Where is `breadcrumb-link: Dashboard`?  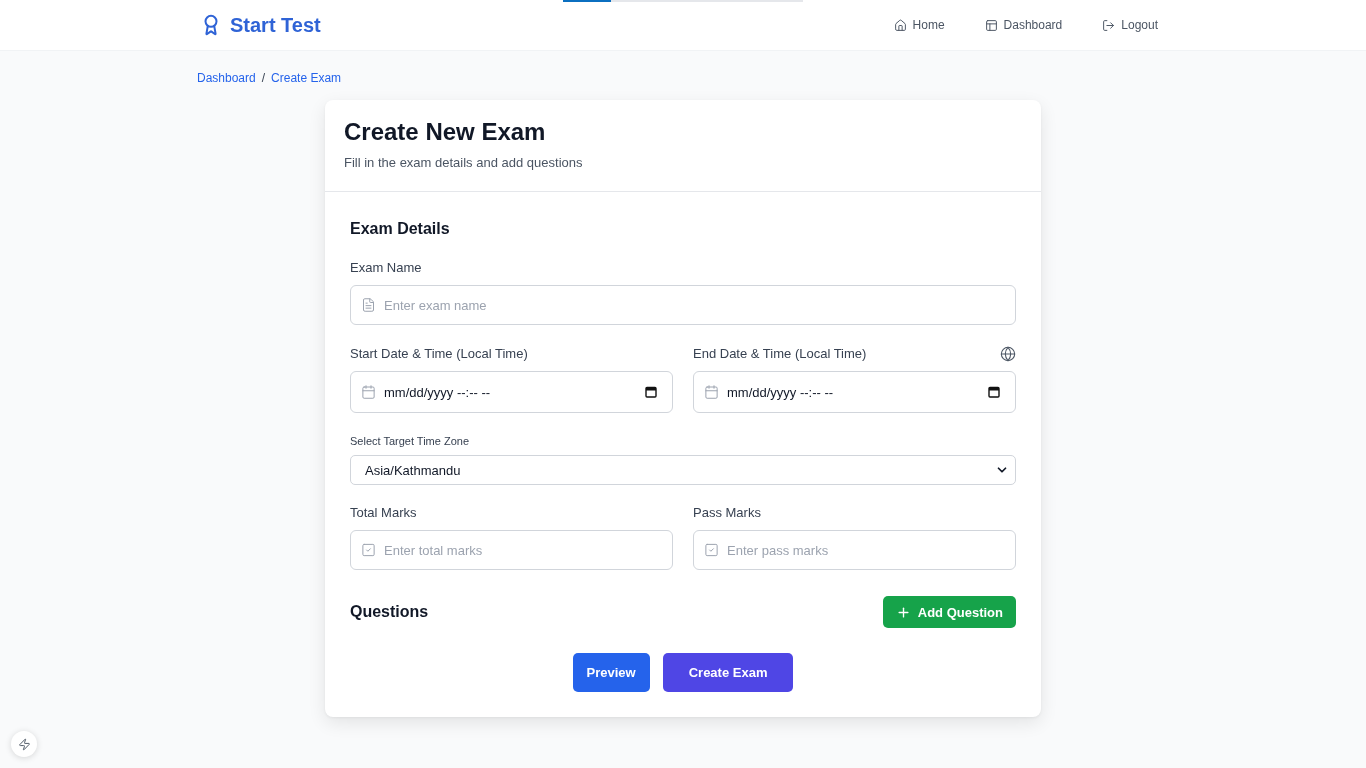
breadcrumb-link: Dashboard is located at coordinates (226, 78).